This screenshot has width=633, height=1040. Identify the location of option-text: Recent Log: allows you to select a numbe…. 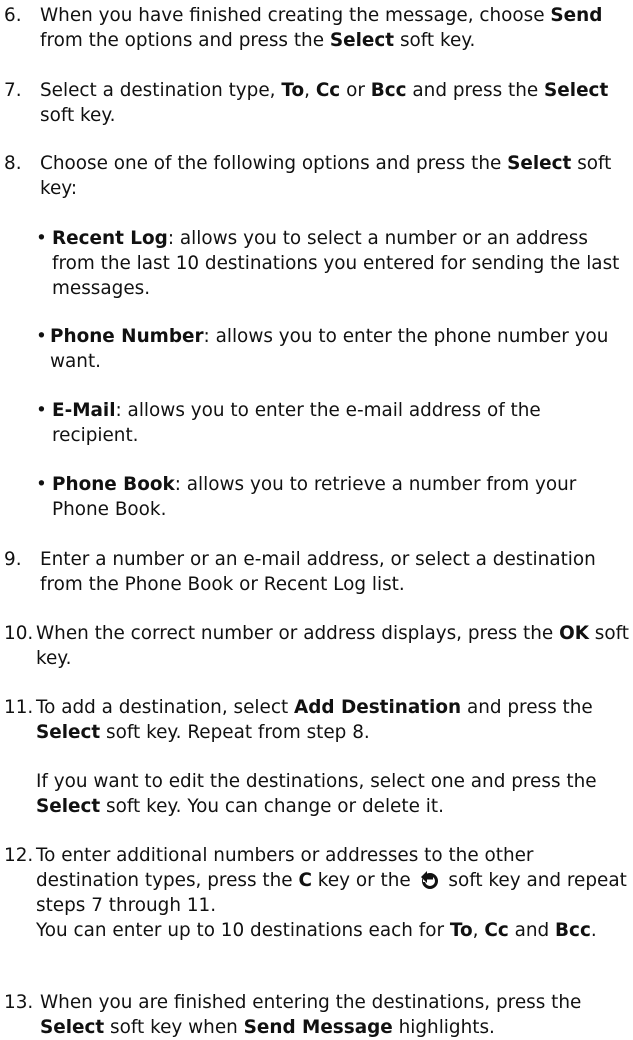
(336, 263).